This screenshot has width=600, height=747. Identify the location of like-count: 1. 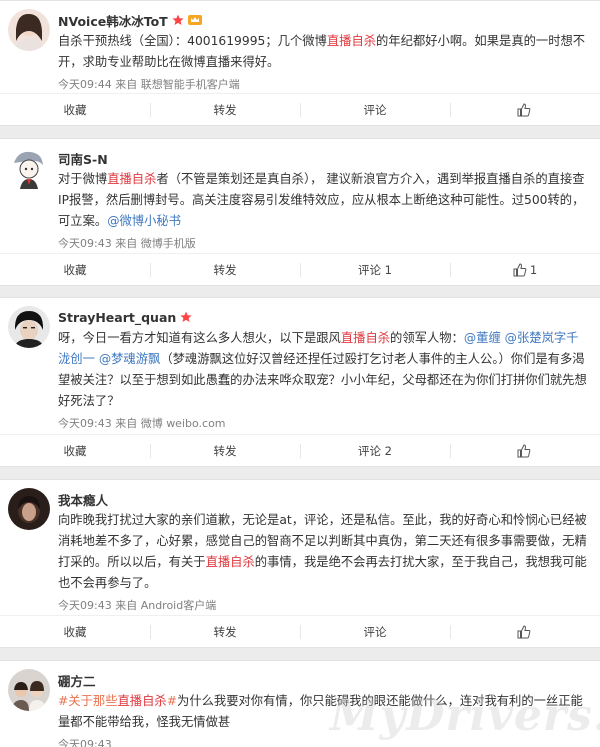
(533, 269).